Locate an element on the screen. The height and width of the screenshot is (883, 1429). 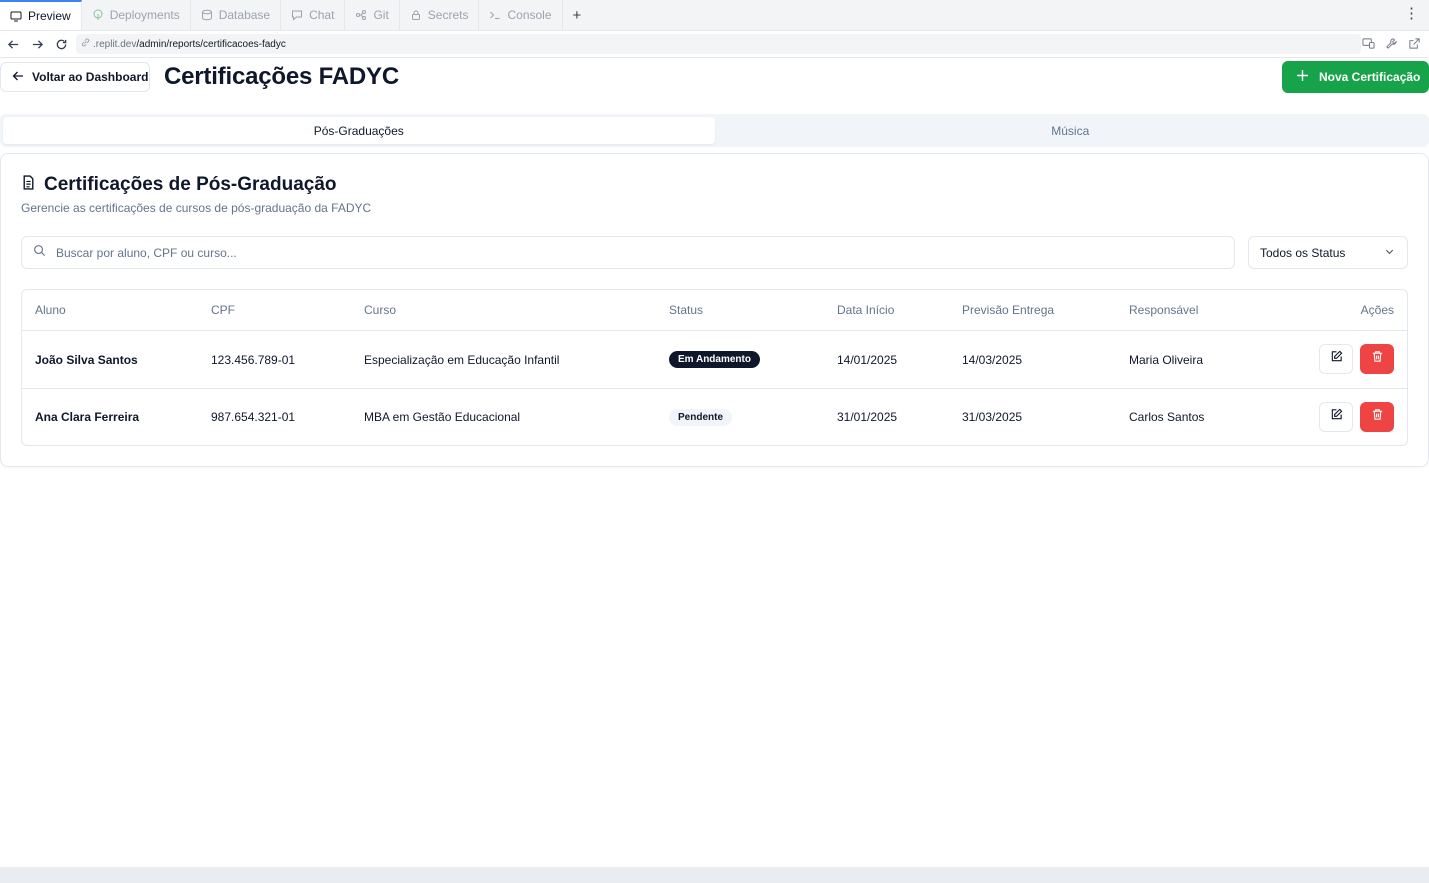
cell-status: Em Andamento is located at coordinates (714, 359).